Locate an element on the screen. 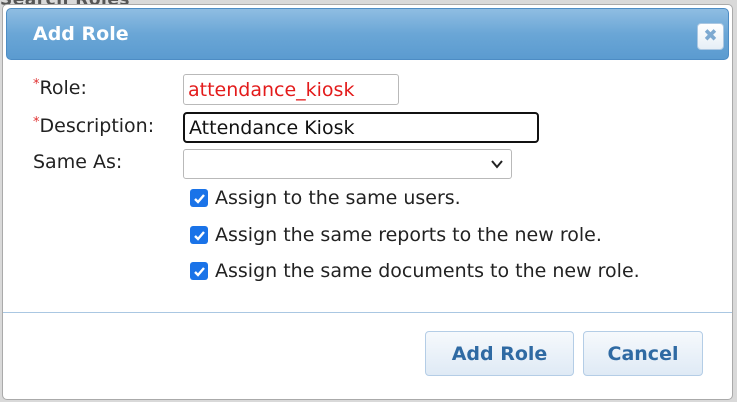 The width and height of the screenshot is (737, 402). role-input is located at coordinates (291, 89).